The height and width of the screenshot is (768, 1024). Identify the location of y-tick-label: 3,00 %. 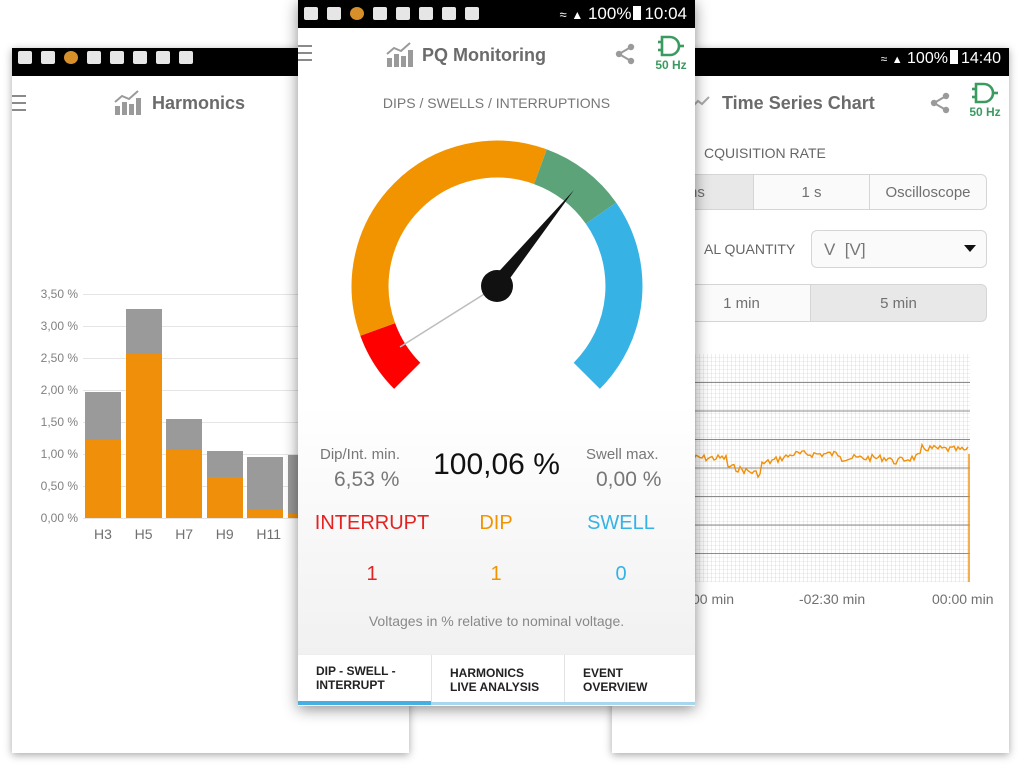
(59, 326).